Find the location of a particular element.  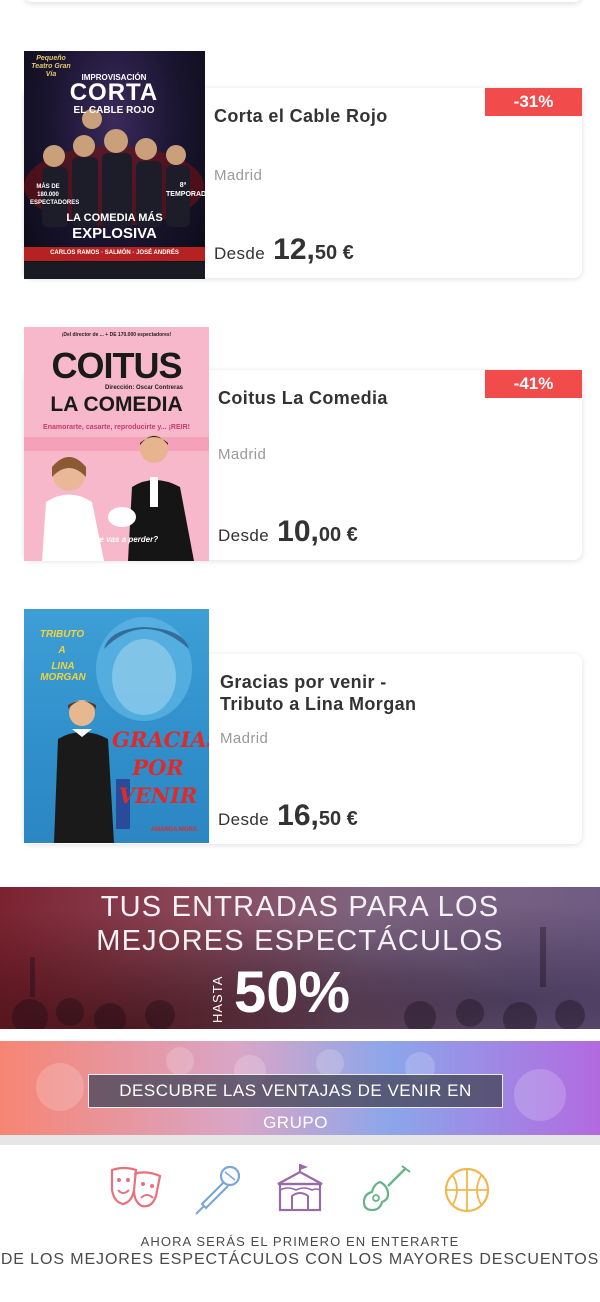

promo-line1: TUS ENTRADAS PARA LOS is located at coordinates (300, 907).